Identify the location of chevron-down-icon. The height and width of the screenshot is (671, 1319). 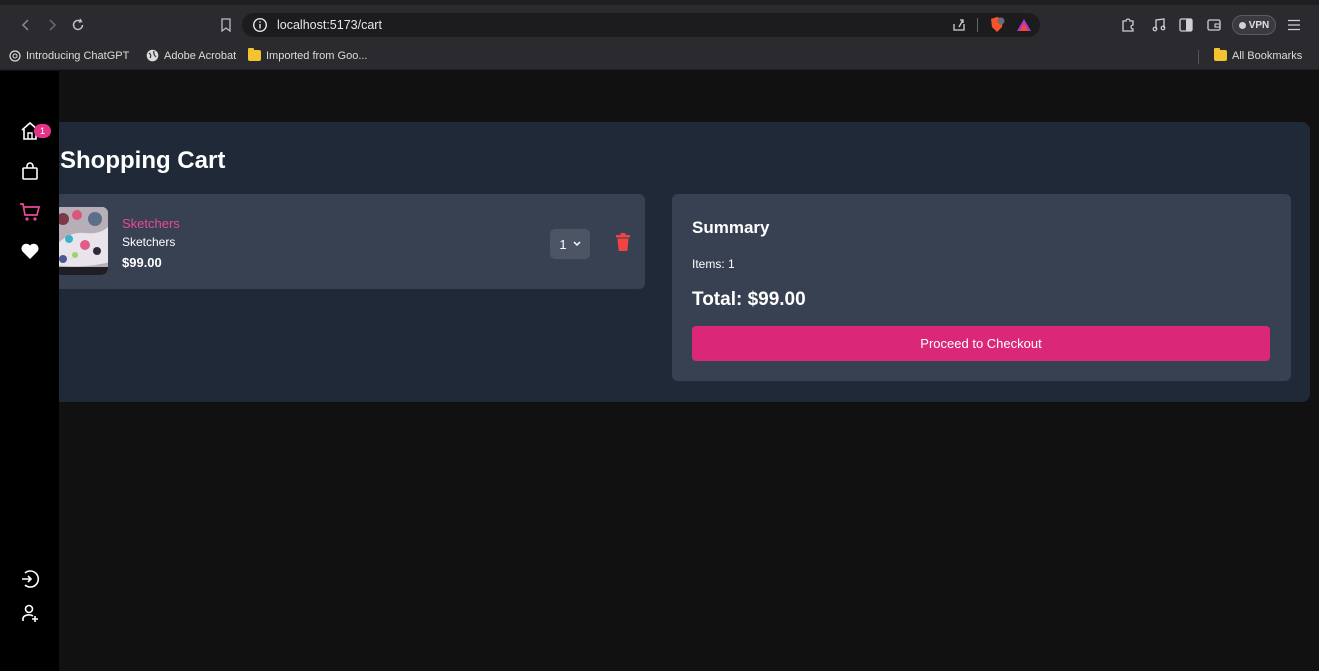
(577, 244).